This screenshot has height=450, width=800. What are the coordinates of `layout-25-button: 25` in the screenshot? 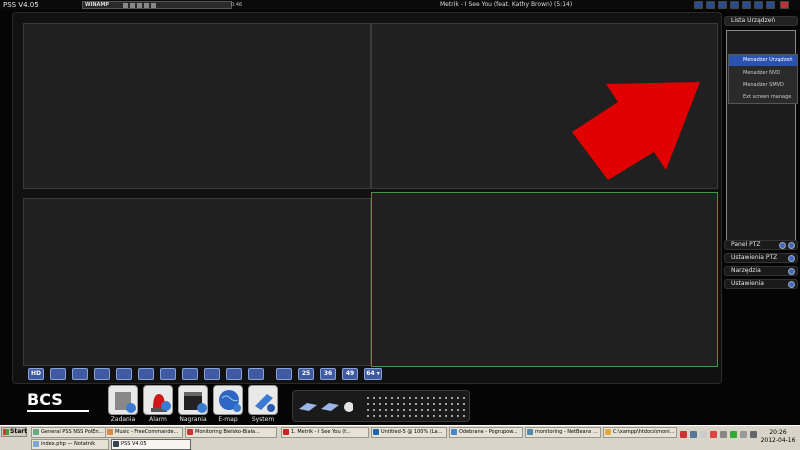 It's located at (306, 374).